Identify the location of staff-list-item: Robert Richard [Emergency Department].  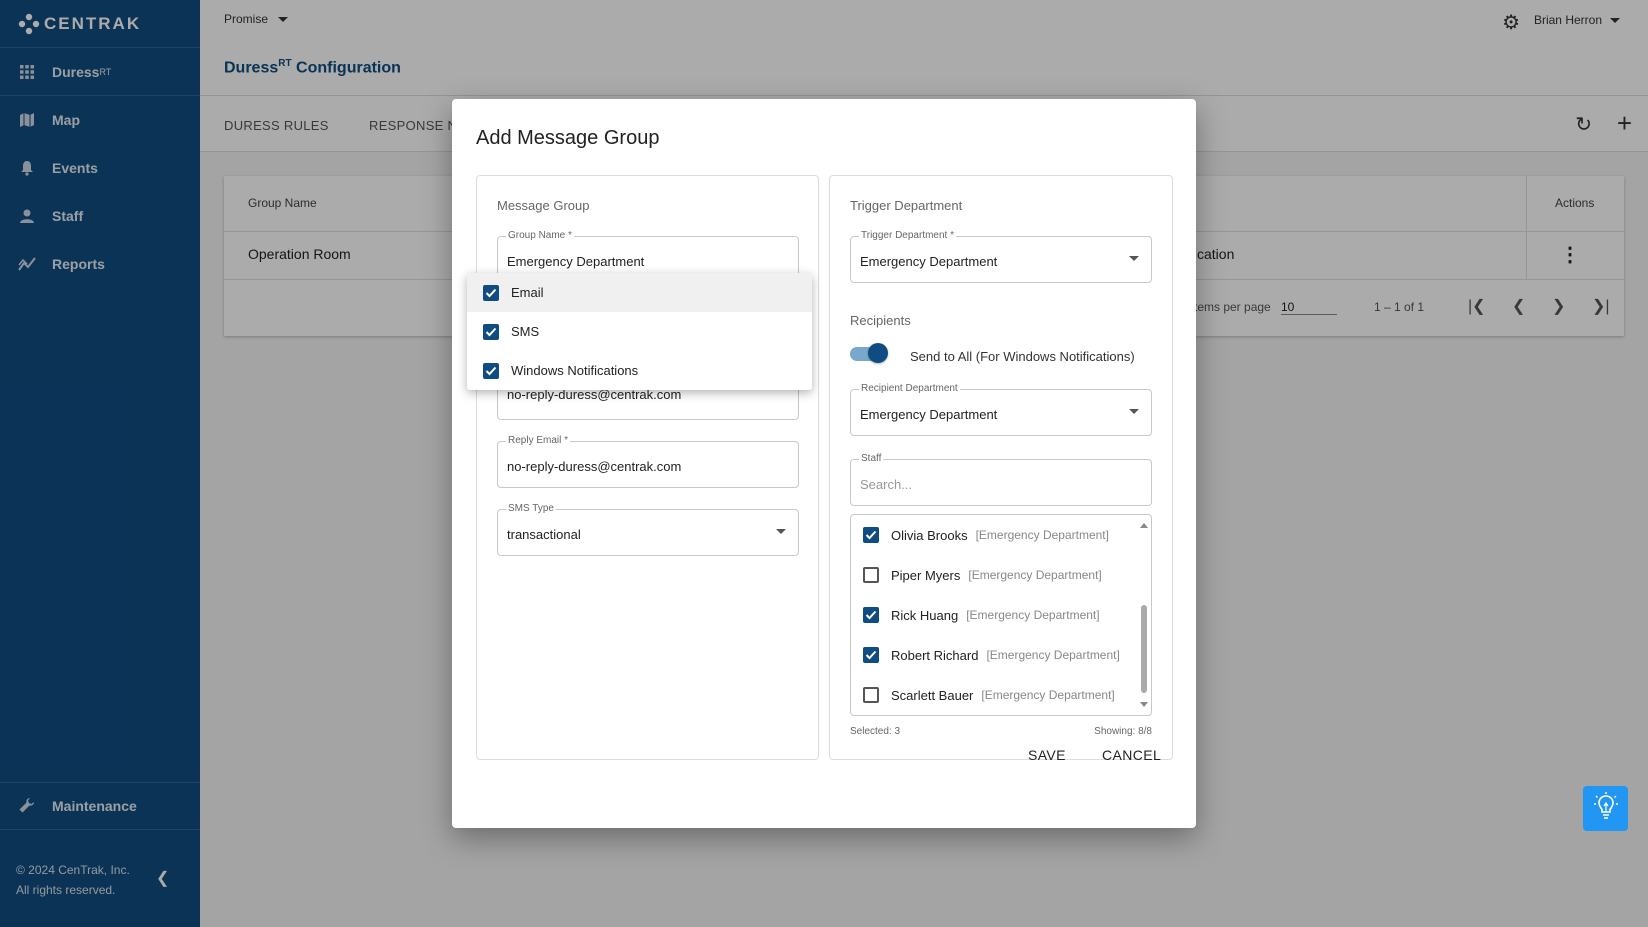
(991, 655).